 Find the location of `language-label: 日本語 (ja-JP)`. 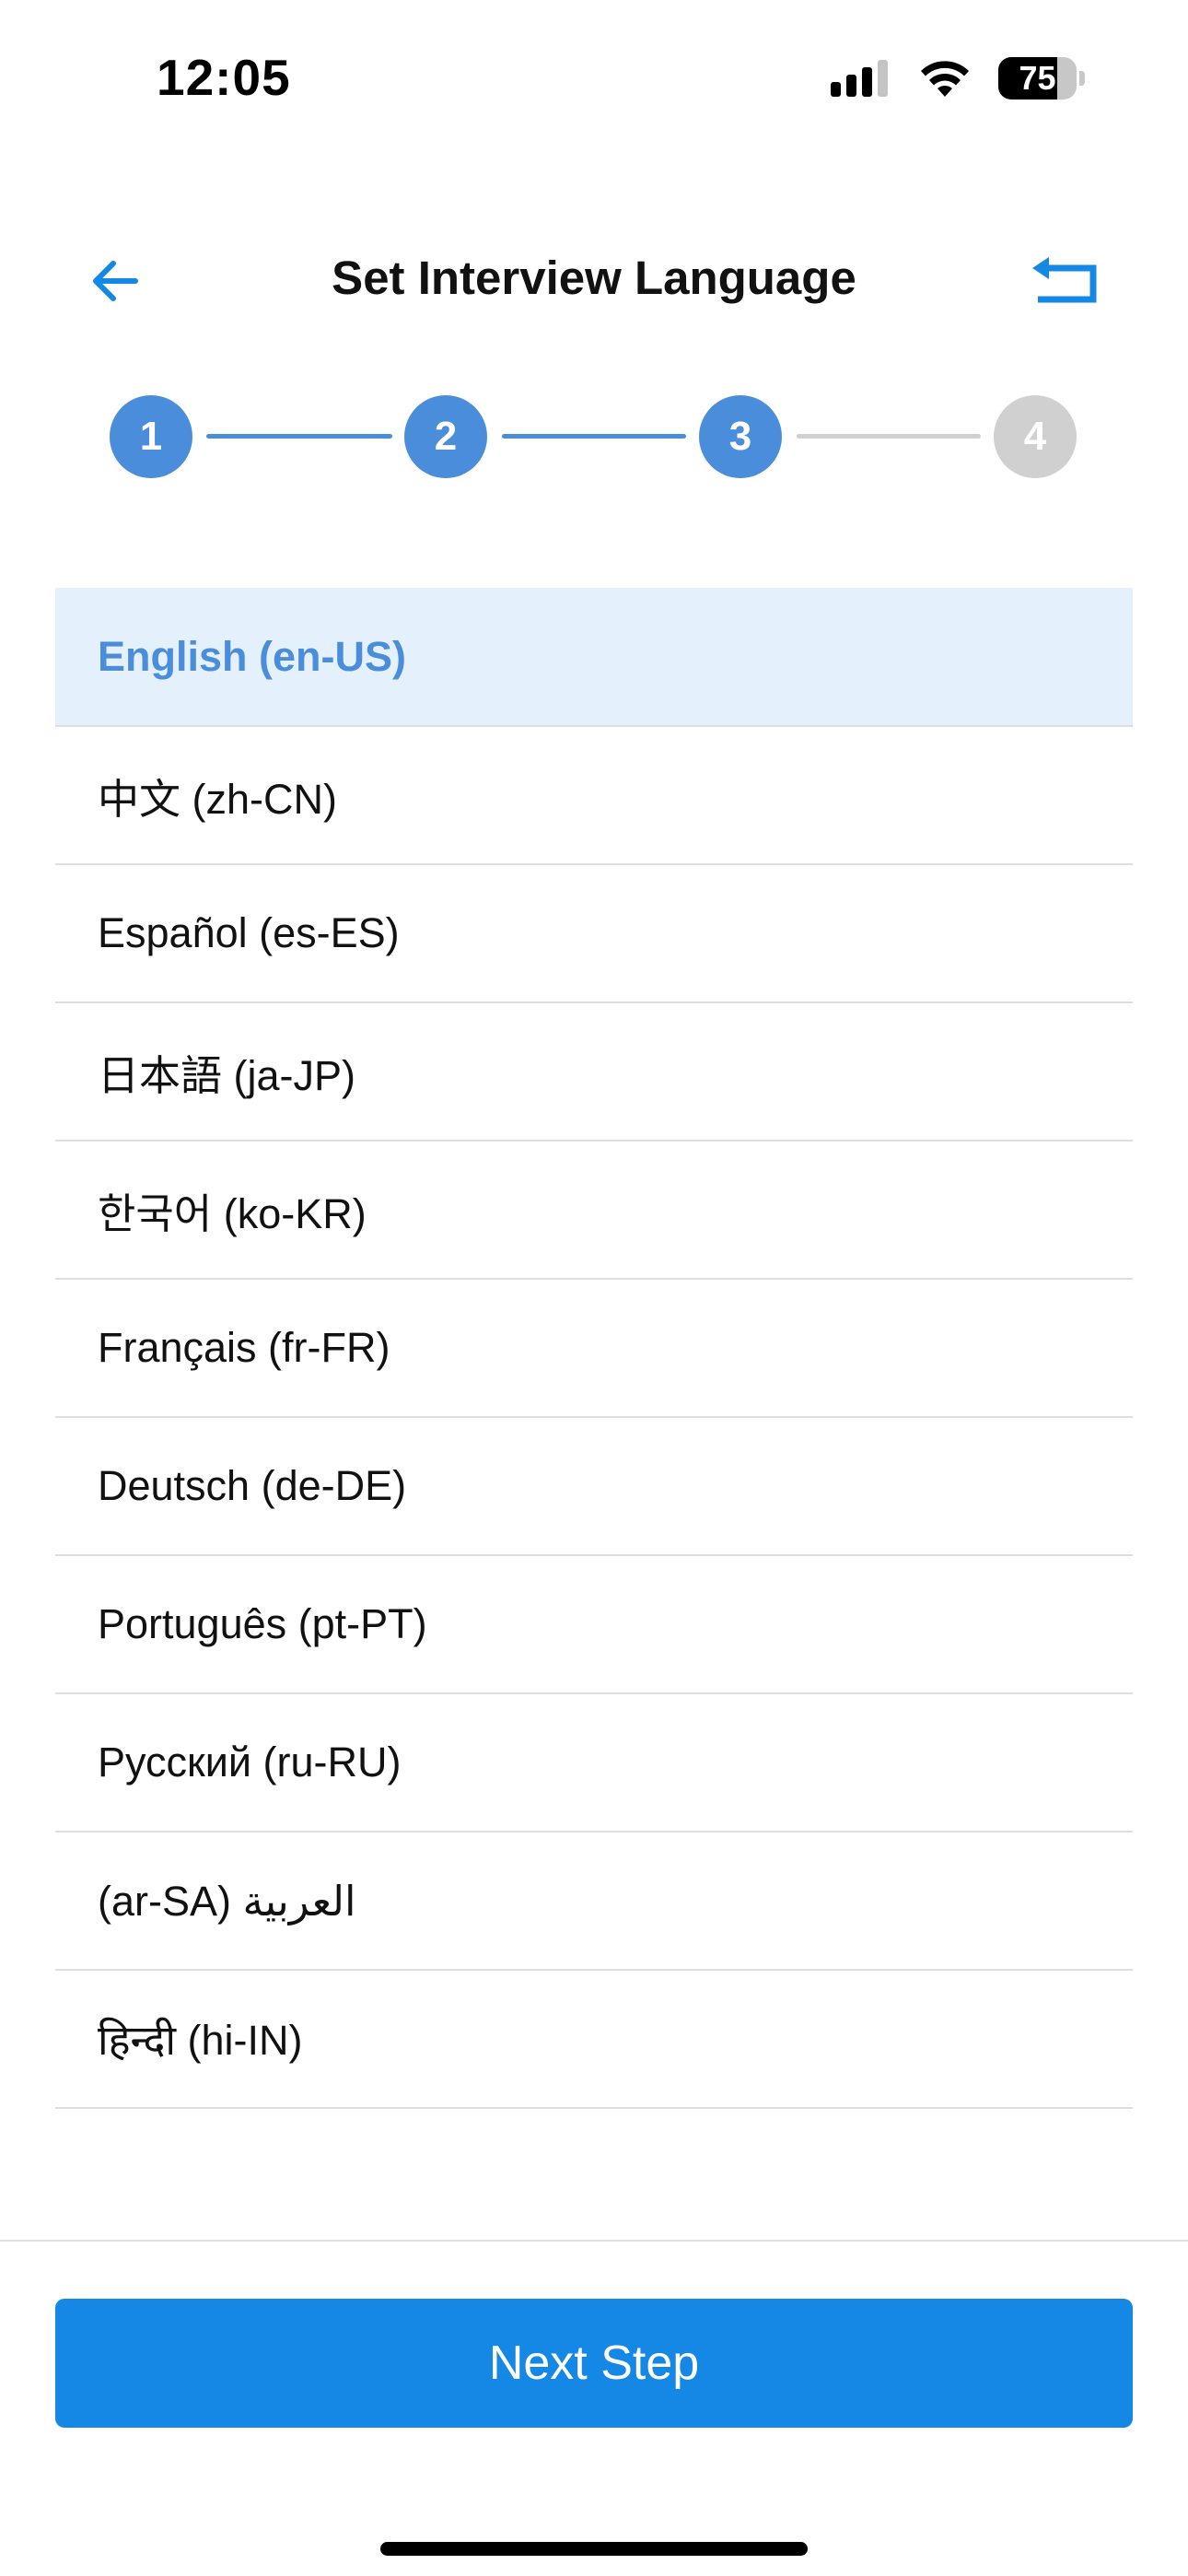

language-label: 日本語 (ja-JP) is located at coordinates (226, 1075).